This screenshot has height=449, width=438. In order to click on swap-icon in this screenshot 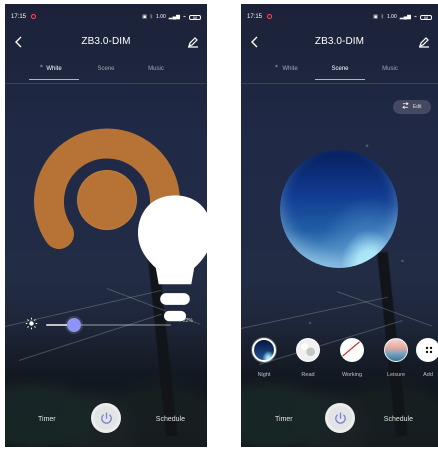, I will do `click(406, 105)`.